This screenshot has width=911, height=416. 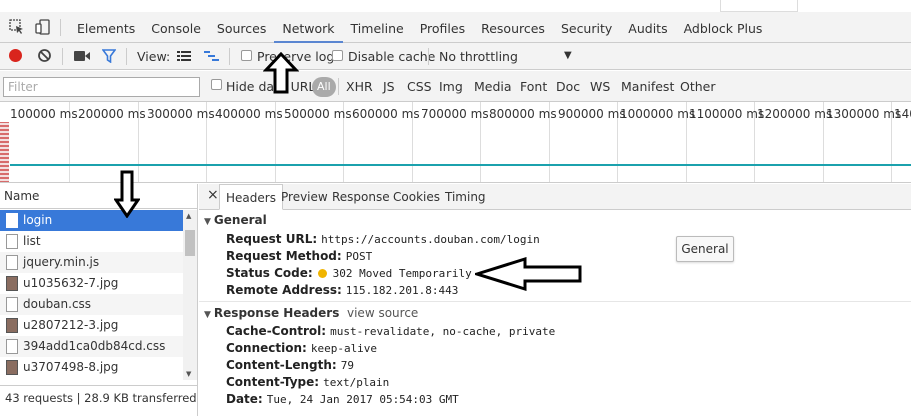 What do you see at coordinates (188, 374) in the screenshot?
I see `scroll-down-arrow-icon: ▼` at bounding box center [188, 374].